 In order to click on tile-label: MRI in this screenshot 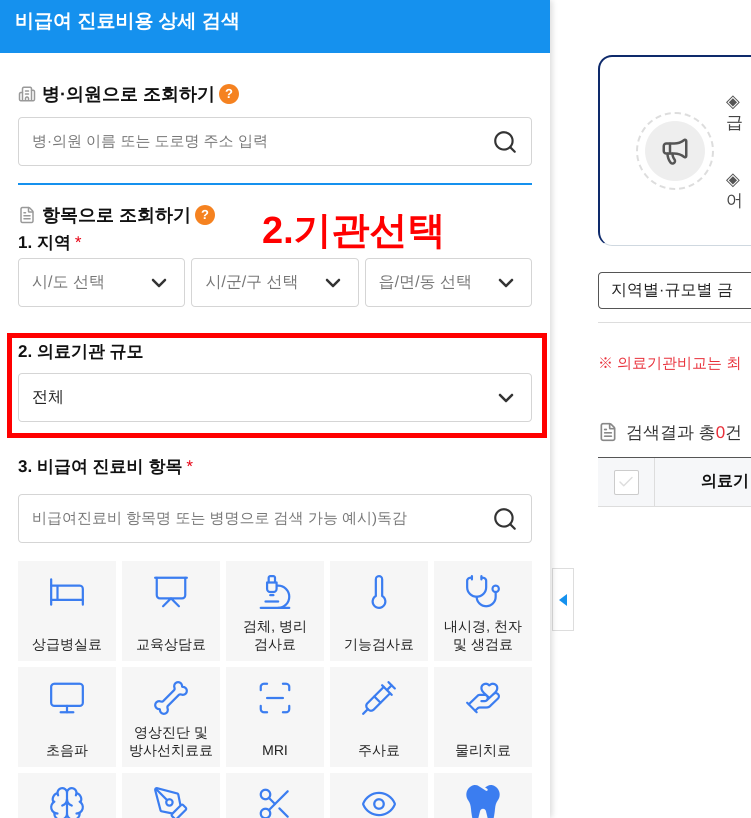, I will do `click(275, 750)`.